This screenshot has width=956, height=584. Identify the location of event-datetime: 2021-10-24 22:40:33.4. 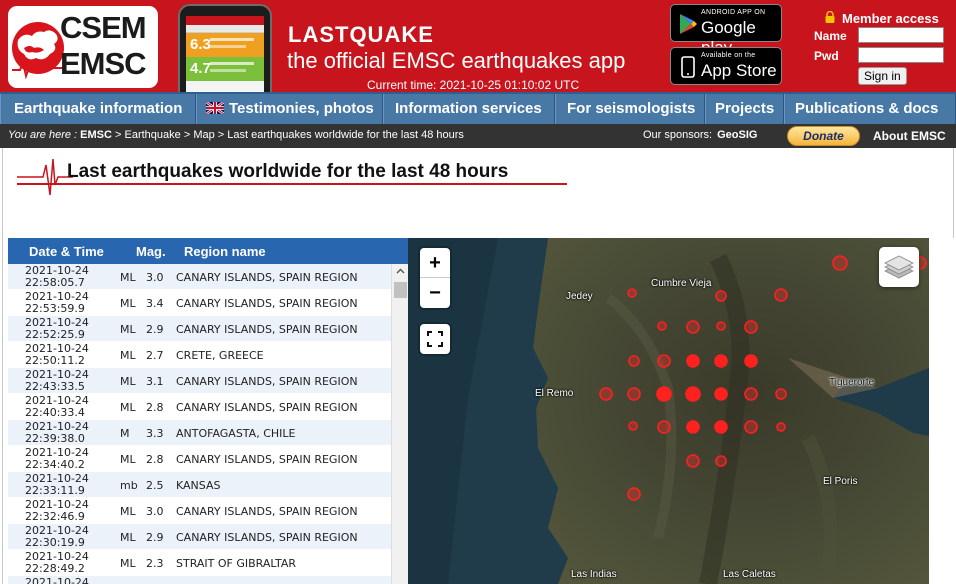
(57, 406).